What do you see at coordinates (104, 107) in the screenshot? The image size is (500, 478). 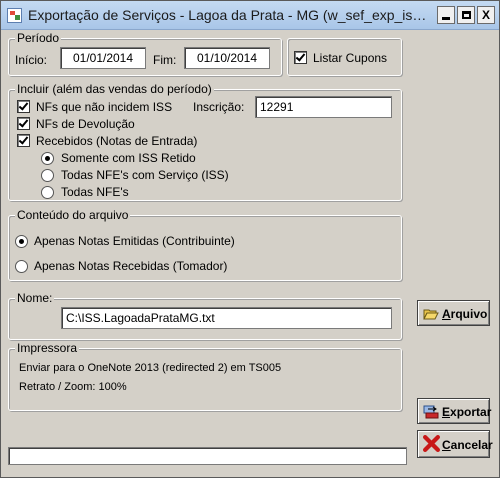 I see `nfs-iss-label: NFs que não incidem ISS` at bounding box center [104, 107].